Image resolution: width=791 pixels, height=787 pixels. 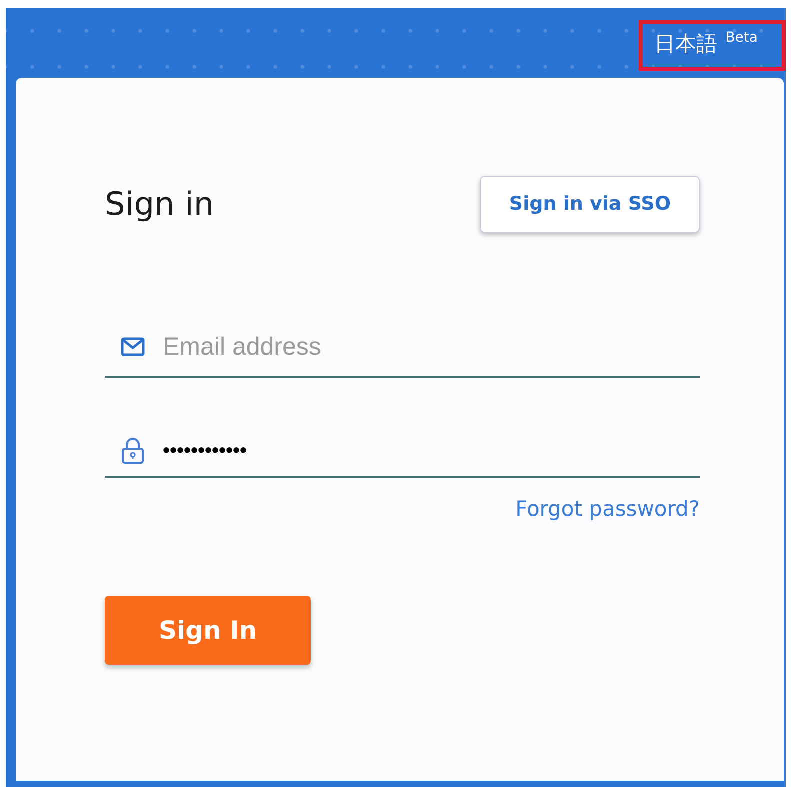 What do you see at coordinates (742, 38) in the screenshot?
I see `beta-label: Beta` at bounding box center [742, 38].